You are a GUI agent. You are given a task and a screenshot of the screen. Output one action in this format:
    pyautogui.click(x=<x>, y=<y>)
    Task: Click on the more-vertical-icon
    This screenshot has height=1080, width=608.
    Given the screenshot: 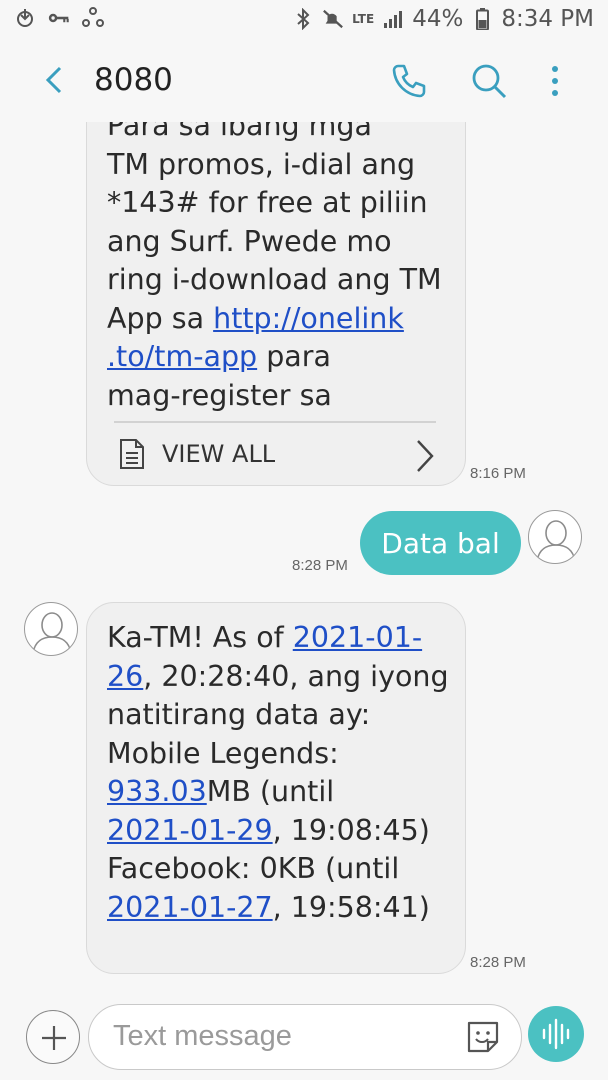 What is the action you would take?
    pyautogui.click(x=555, y=81)
    